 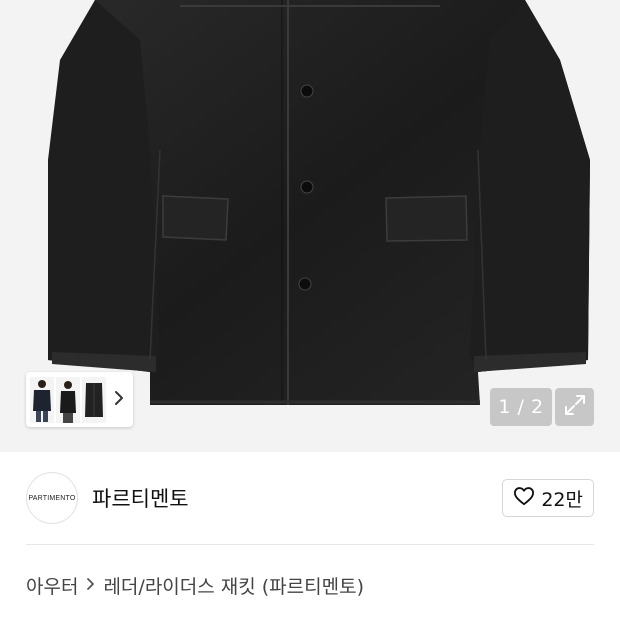 What do you see at coordinates (140, 498) in the screenshot?
I see `shop-name: 파르티멘토` at bounding box center [140, 498].